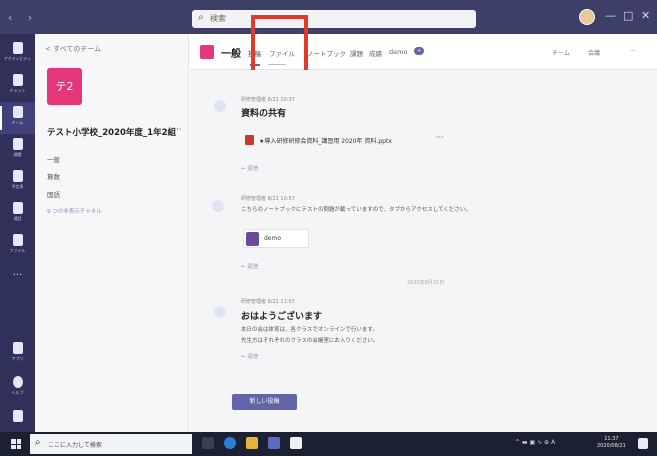 The height and width of the screenshot is (456, 657). Describe the element at coordinates (64, 86) in the screenshot. I see `team-avatar: テ2` at that location.